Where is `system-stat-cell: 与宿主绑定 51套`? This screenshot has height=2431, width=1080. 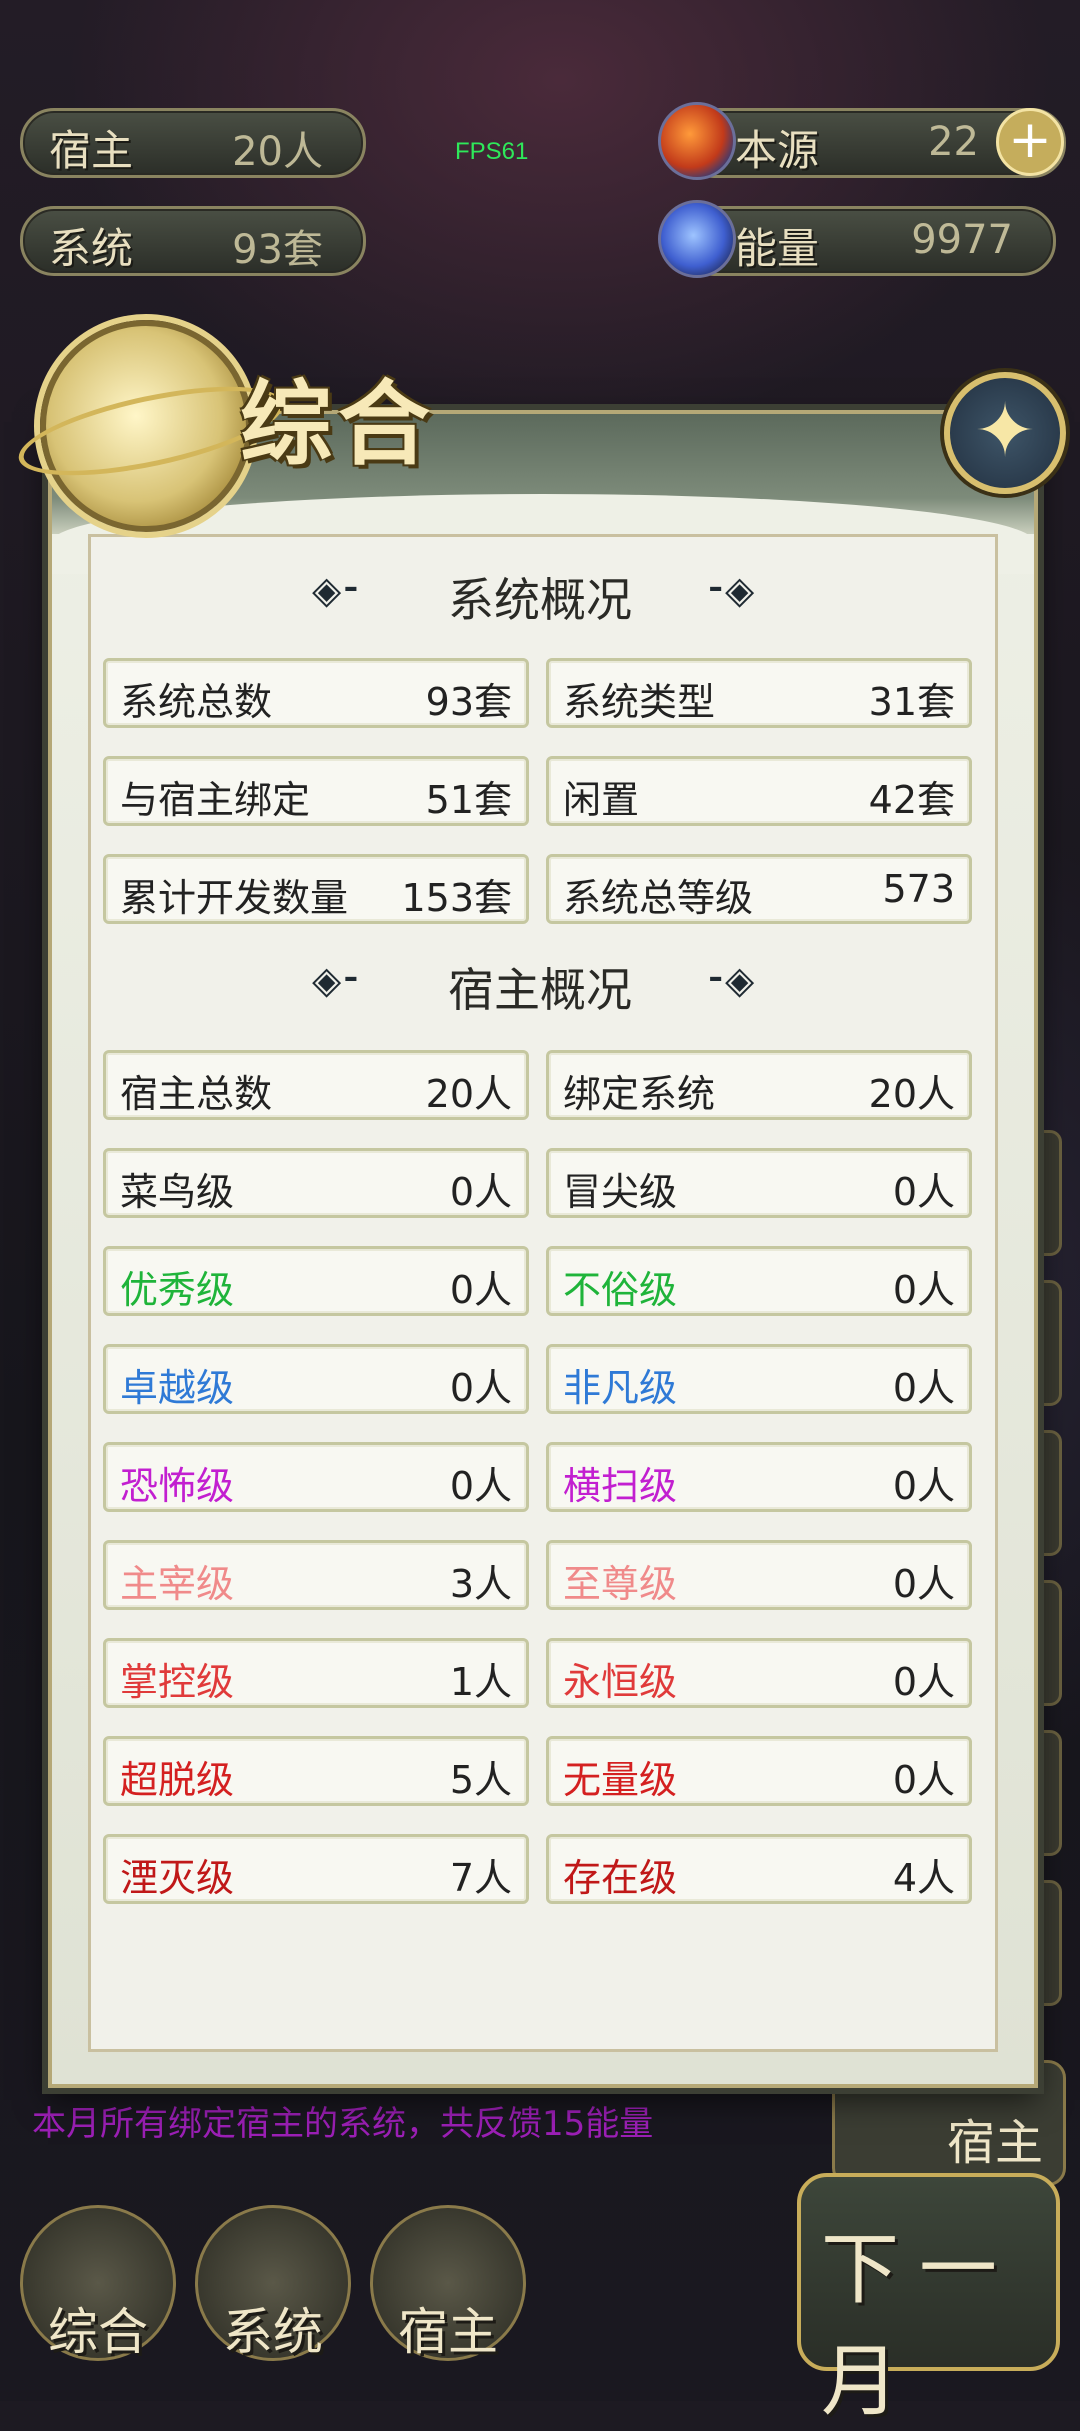
system-stat-cell: 与宿主绑定 51套 is located at coordinates (316, 791).